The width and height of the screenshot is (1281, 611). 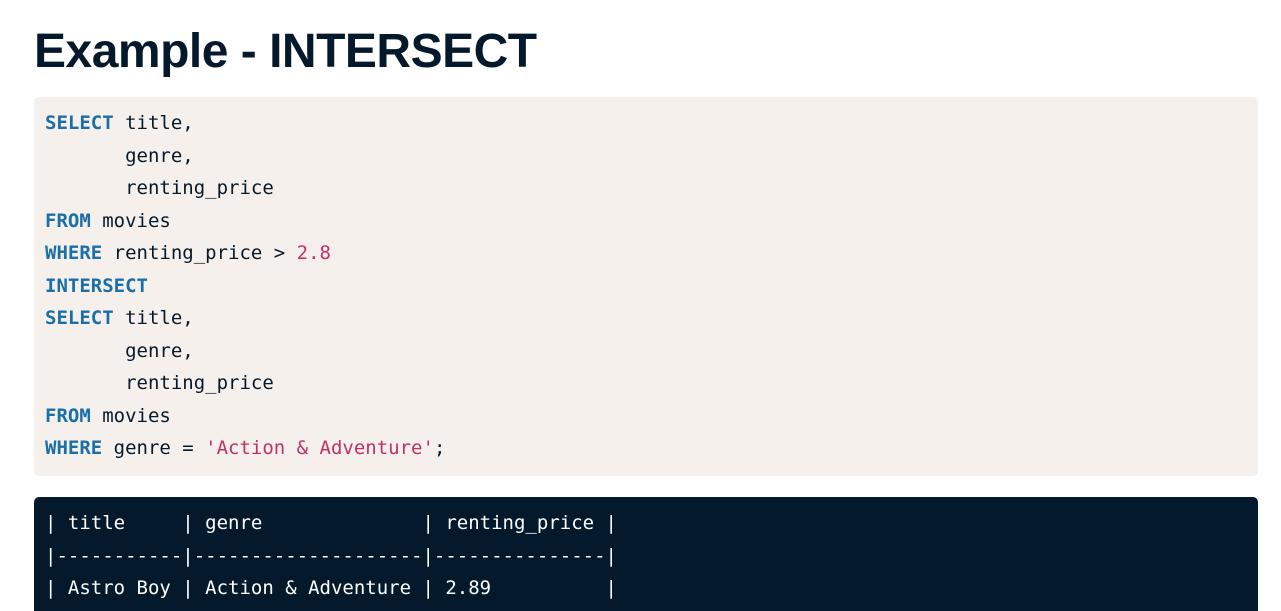 What do you see at coordinates (439, 448) in the screenshot?
I see `code-text: ;` at bounding box center [439, 448].